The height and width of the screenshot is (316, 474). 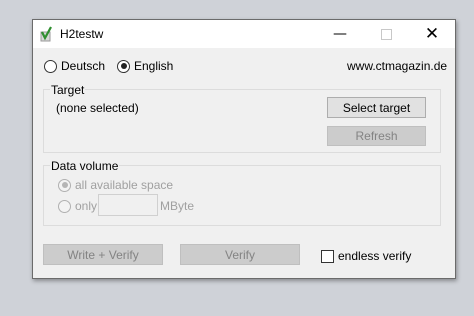 I want to click on write-verify-button: Write + Verify, so click(x=103, y=254).